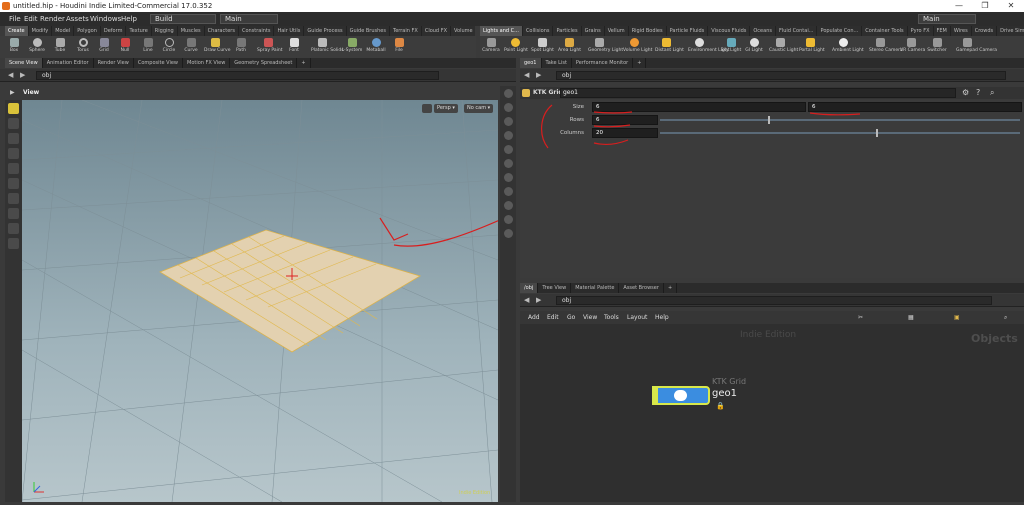 Image resolution: width=1024 pixels, height=505 pixels. I want to click on tab-scene-view: Scene View, so click(24, 63).